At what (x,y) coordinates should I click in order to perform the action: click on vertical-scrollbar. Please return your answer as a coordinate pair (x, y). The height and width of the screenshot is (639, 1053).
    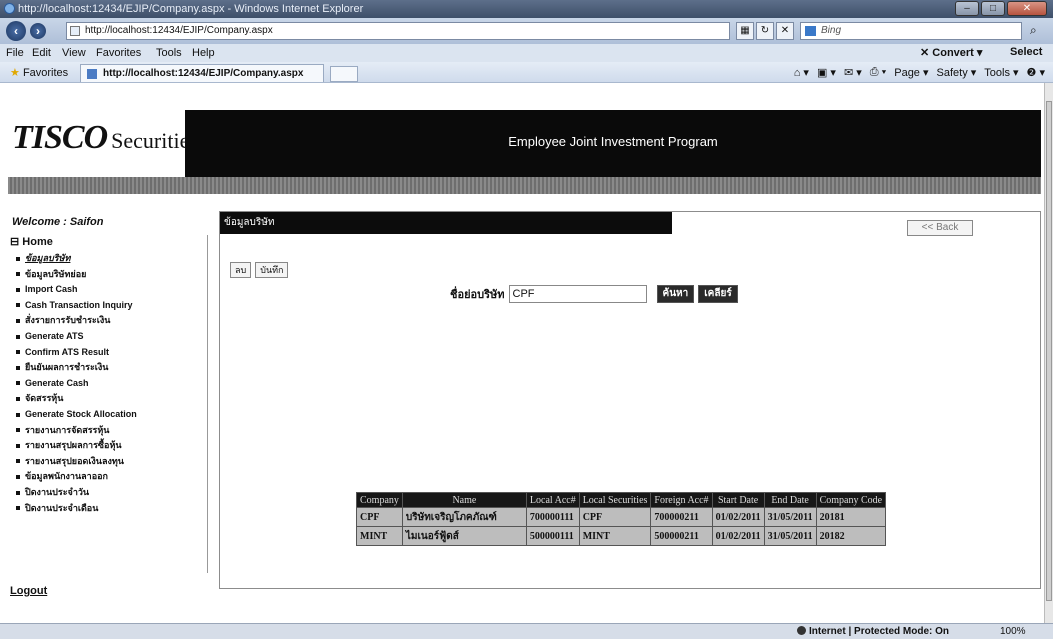
    Looking at the image, I should click on (1048, 353).